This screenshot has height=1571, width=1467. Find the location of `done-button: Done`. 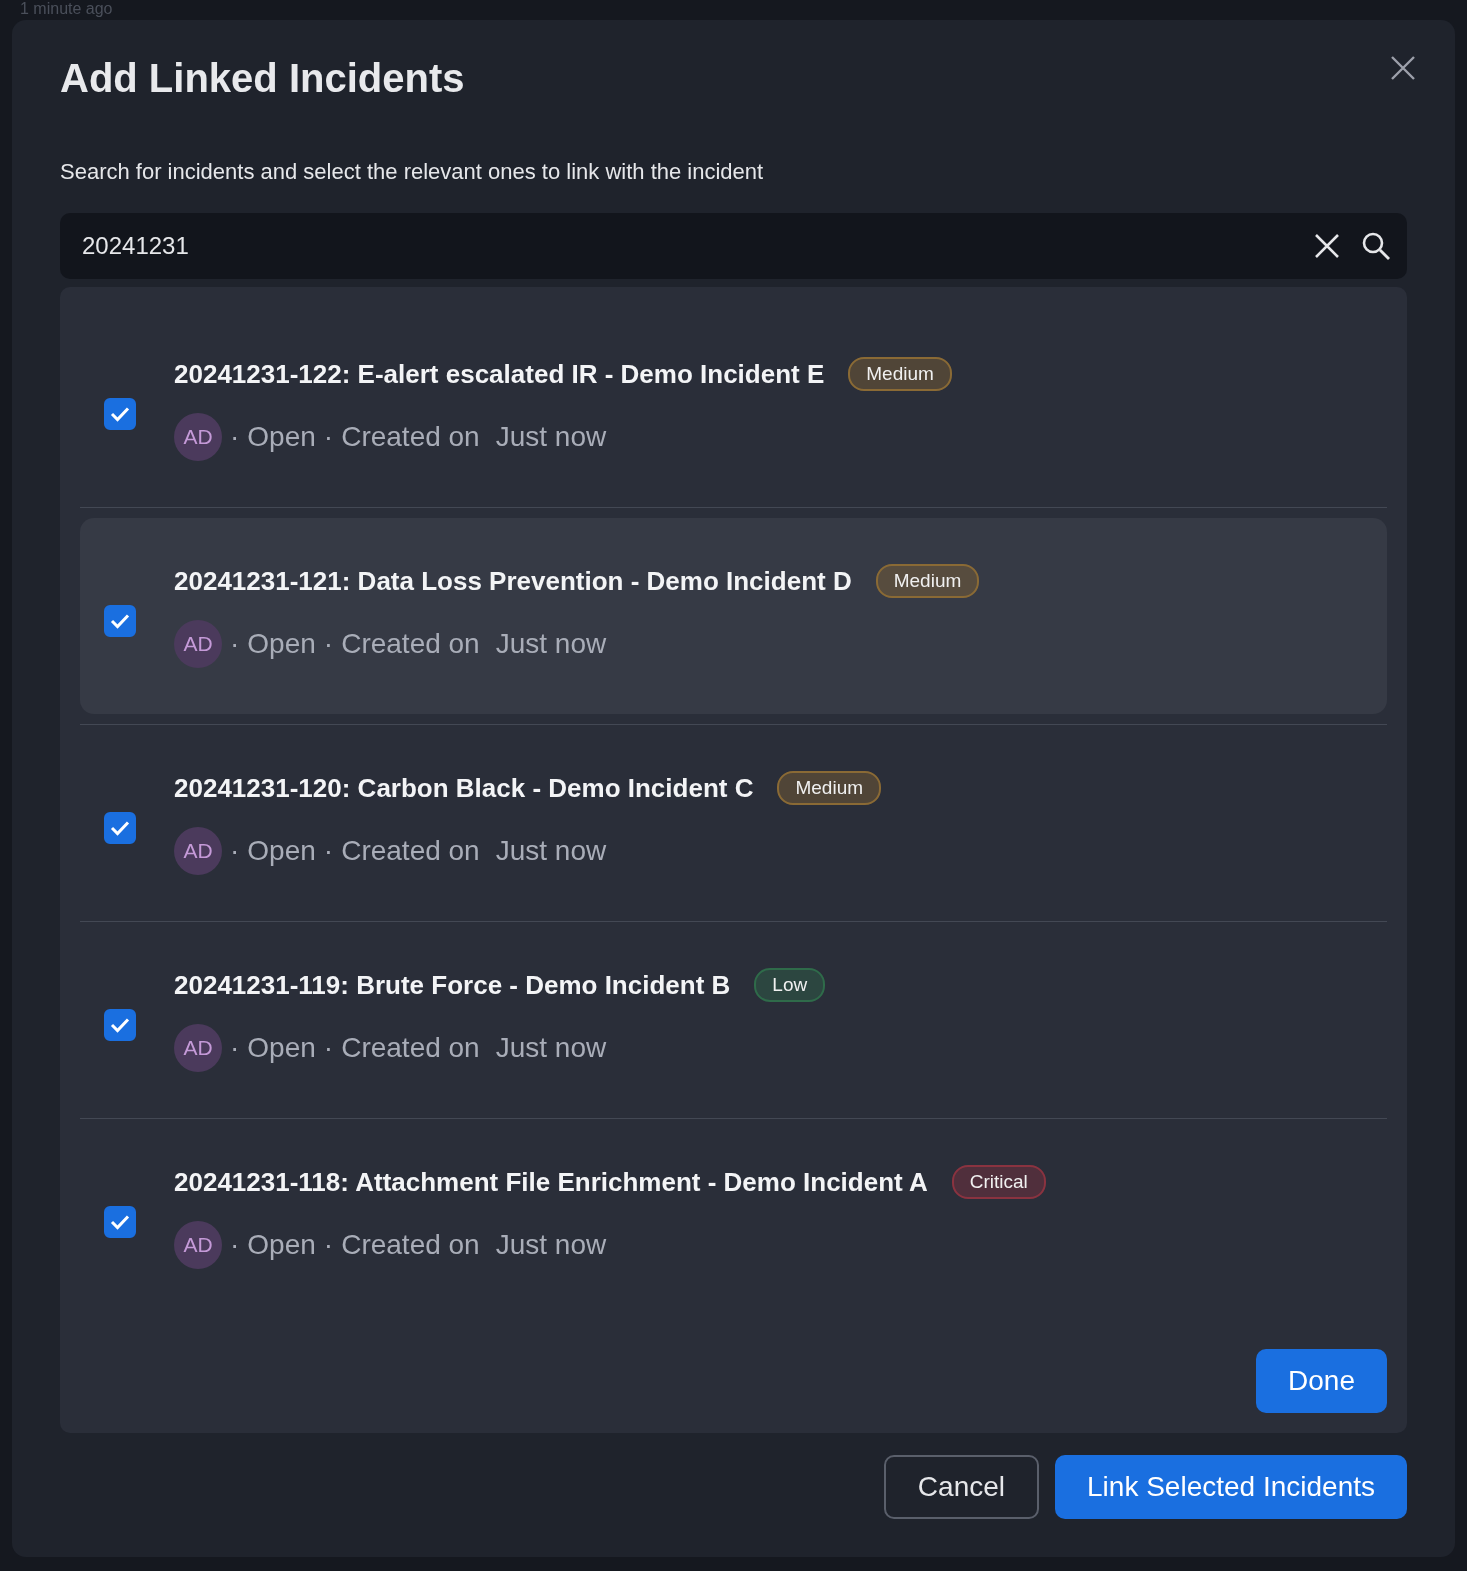

done-button: Done is located at coordinates (1321, 1381).